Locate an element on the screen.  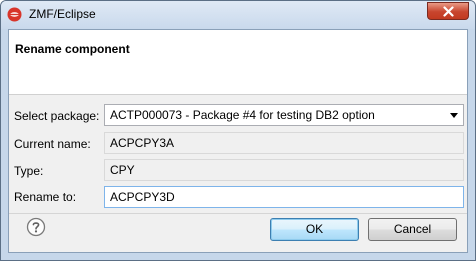
cancel-button: Cancel is located at coordinates (412, 229).